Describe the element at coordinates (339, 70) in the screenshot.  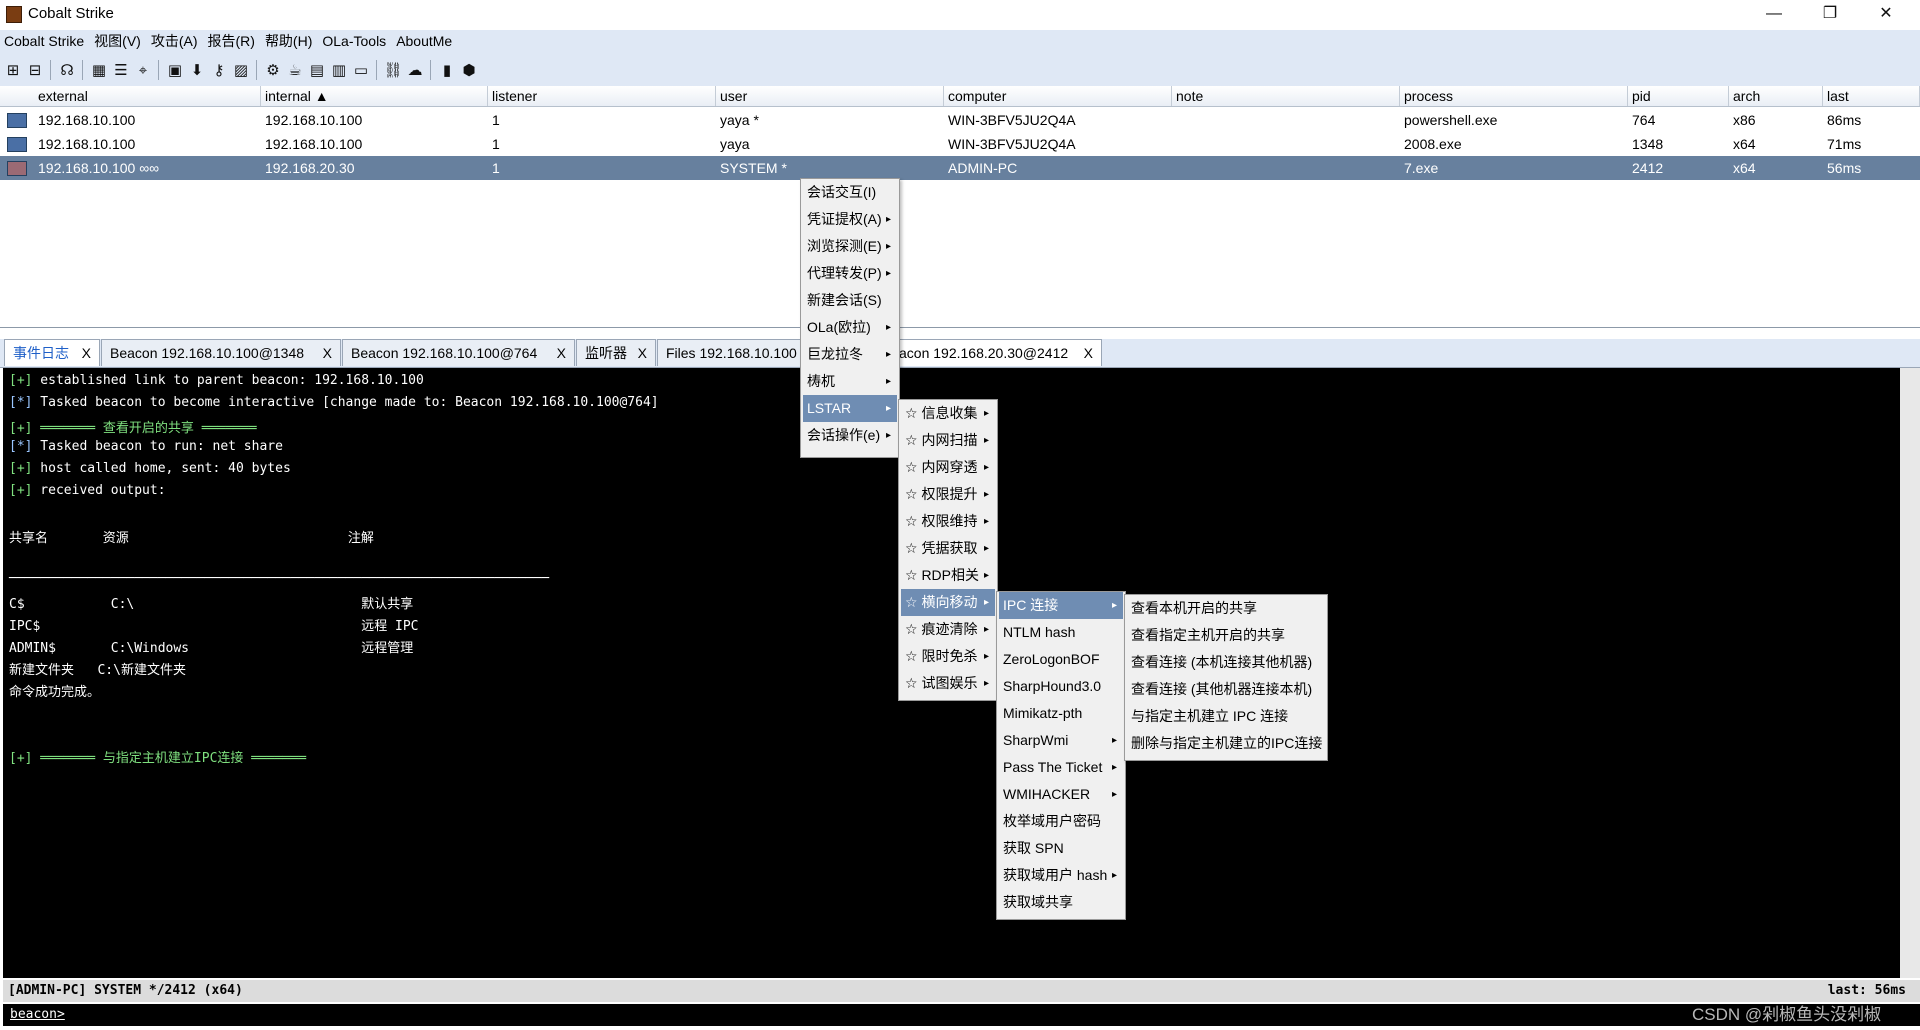
I see `document-icon: ▥` at that location.